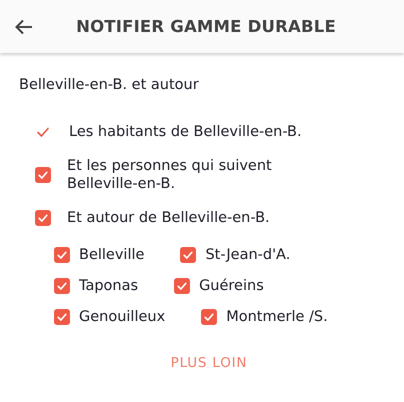 The height and width of the screenshot is (402, 404). What do you see at coordinates (24, 27) in the screenshot?
I see `back-arrow-icon` at bounding box center [24, 27].